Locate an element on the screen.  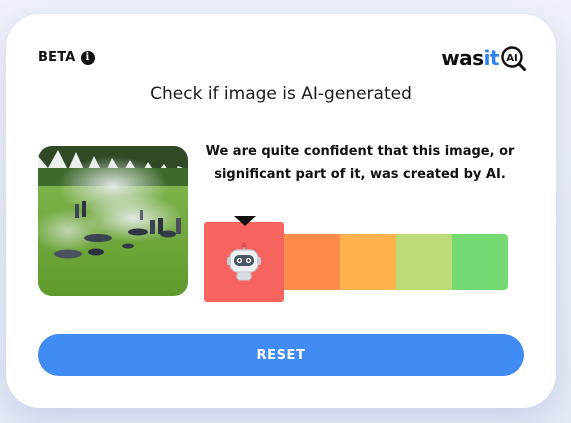
beta-label: BETA is located at coordinates (57, 57).